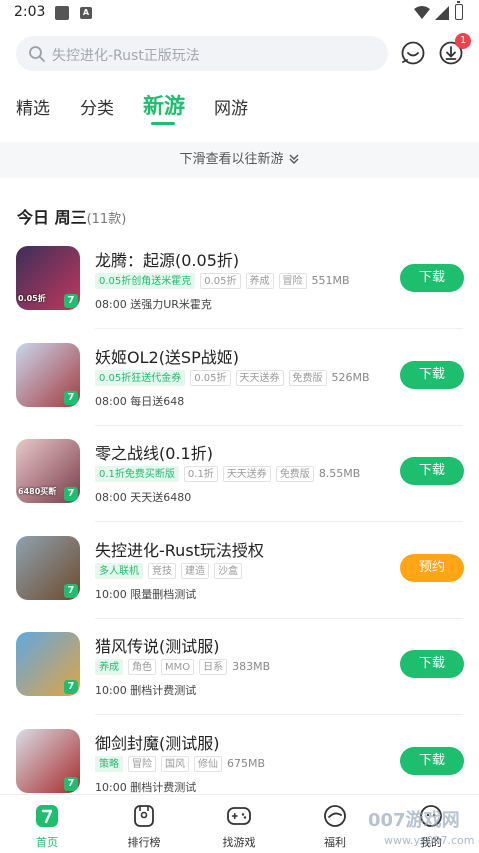 The height and width of the screenshot is (853, 479). What do you see at coordinates (144, 816) in the screenshot?
I see `ranking-icon` at bounding box center [144, 816].